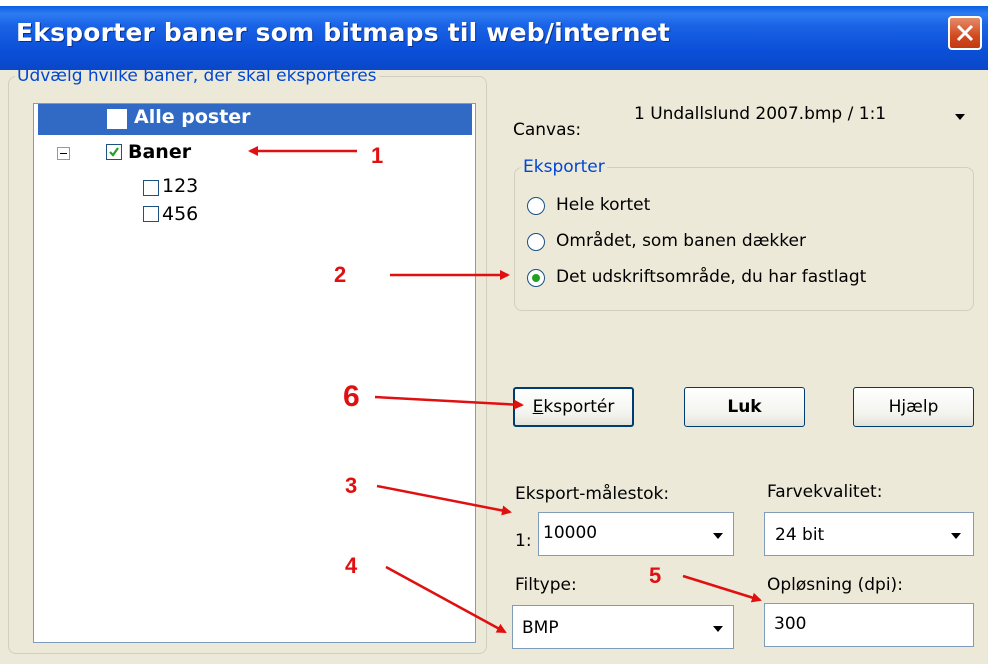 This screenshot has width=988, height=664. What do you see at coordinates (351, 396) in the screenshot?
I see `annotation-6: 6` at bounding box center [351, 396].